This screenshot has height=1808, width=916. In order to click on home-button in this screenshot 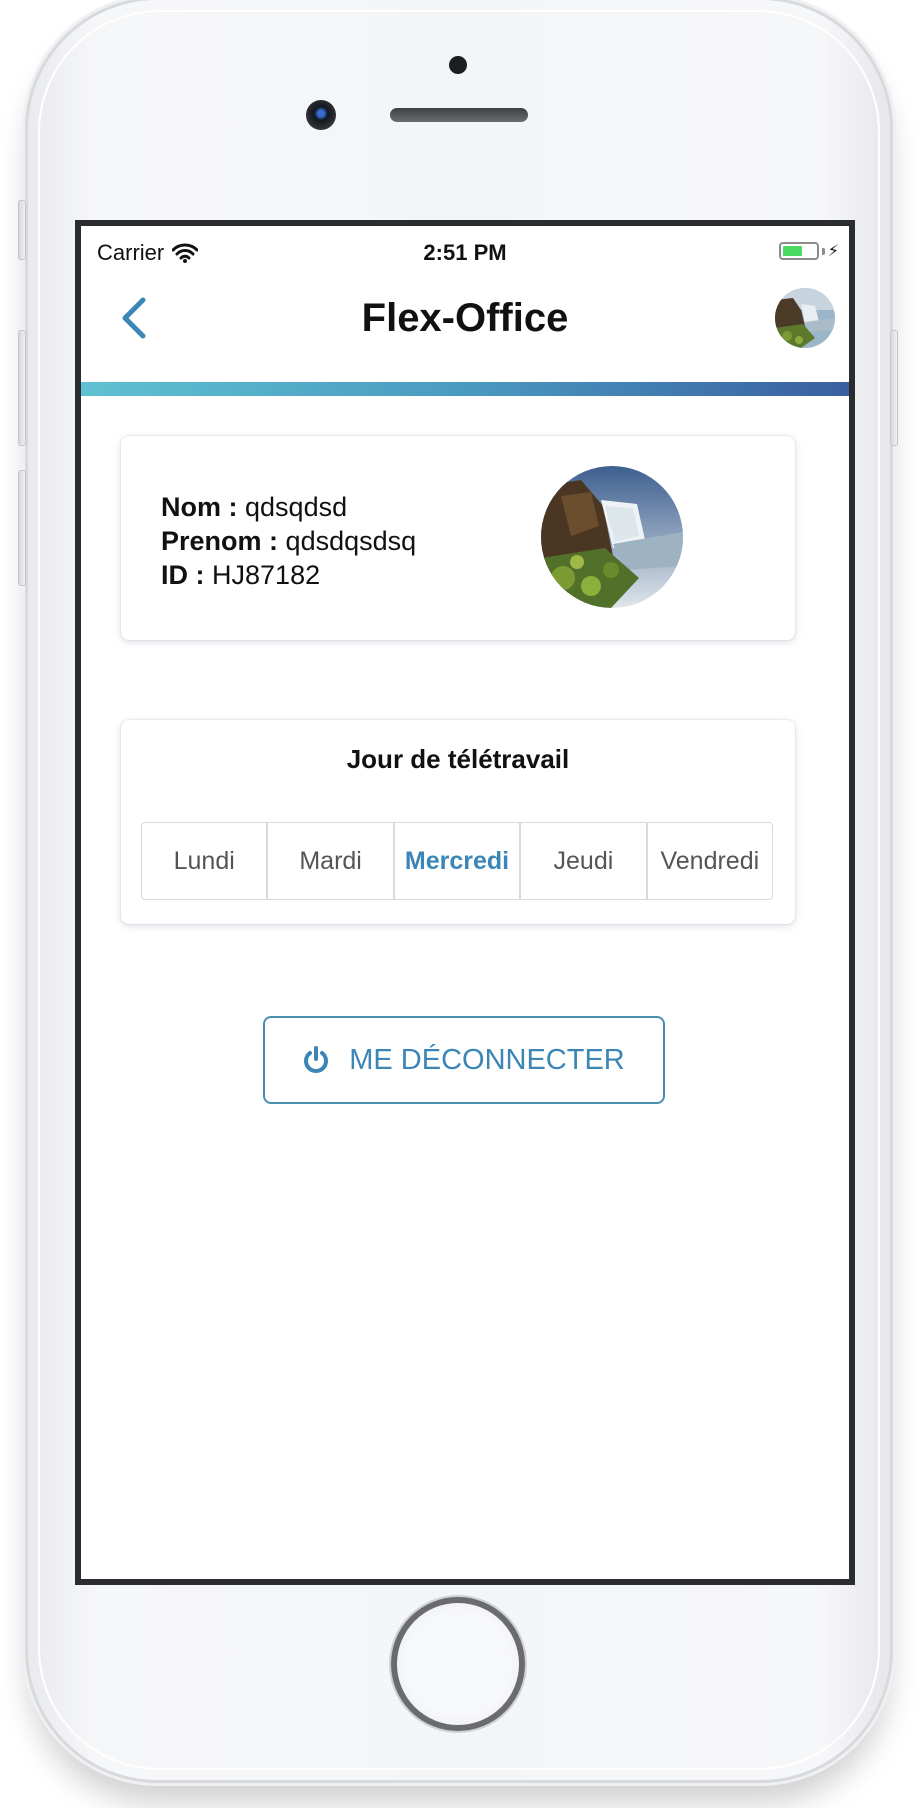, I will do `click(458, 1664)`.